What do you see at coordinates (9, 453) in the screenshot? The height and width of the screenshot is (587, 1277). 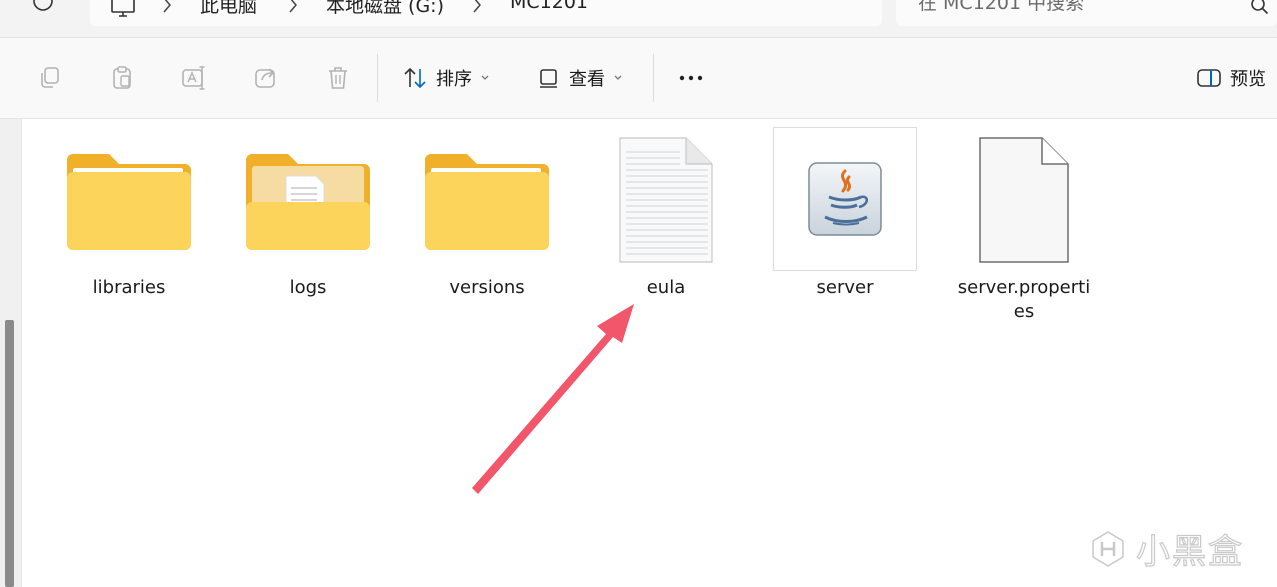 I see `navigation-pane-scrollbar` at bounding box center [9, 453].